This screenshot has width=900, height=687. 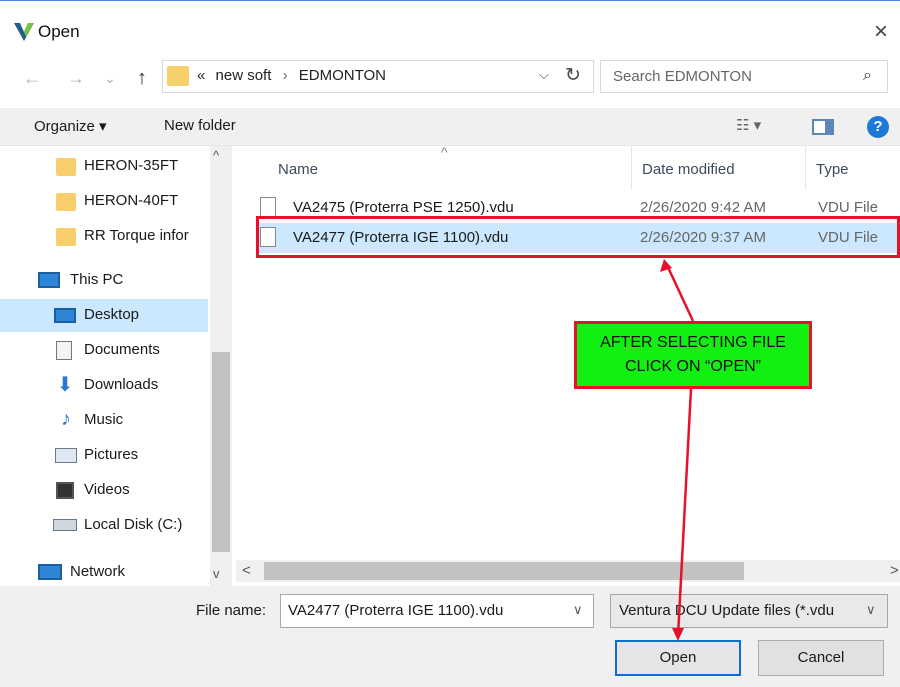 What do you see at coordinates (748, 125) in the screenshot?
I see `change-view-icon: ☷ ▾` at bounding box center [748, 125].